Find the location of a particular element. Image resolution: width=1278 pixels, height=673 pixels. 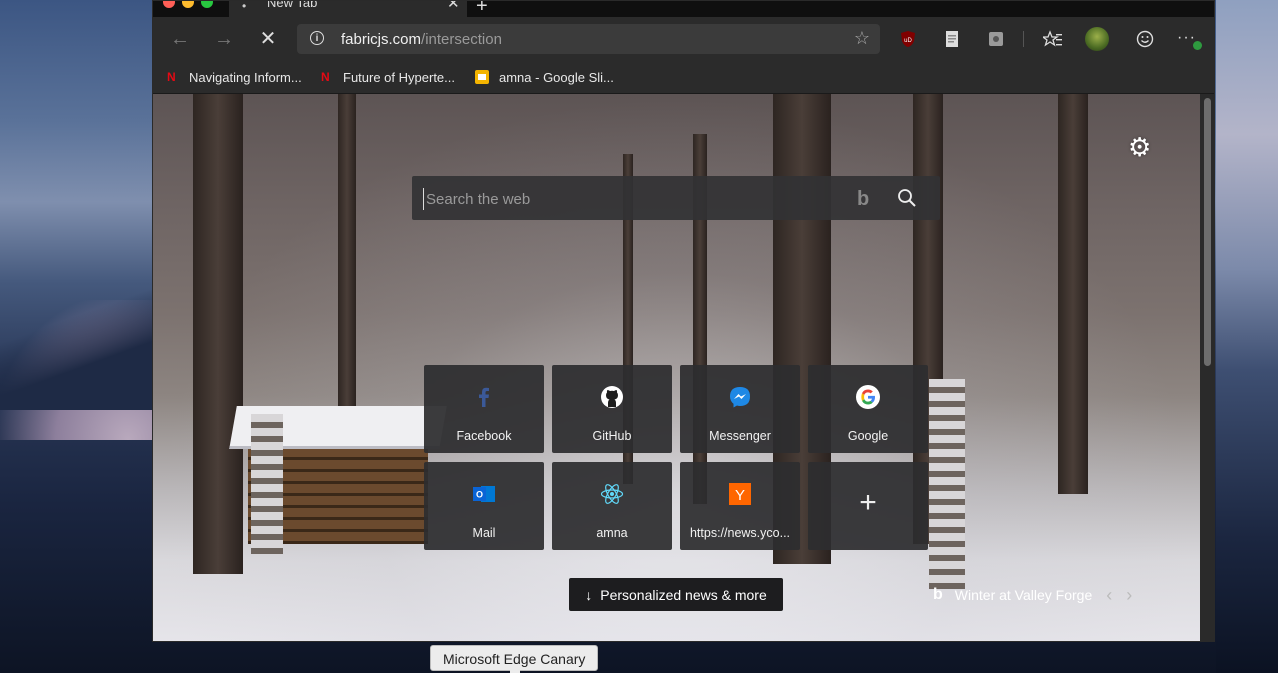

search-input is located at coordinates (635, 199).